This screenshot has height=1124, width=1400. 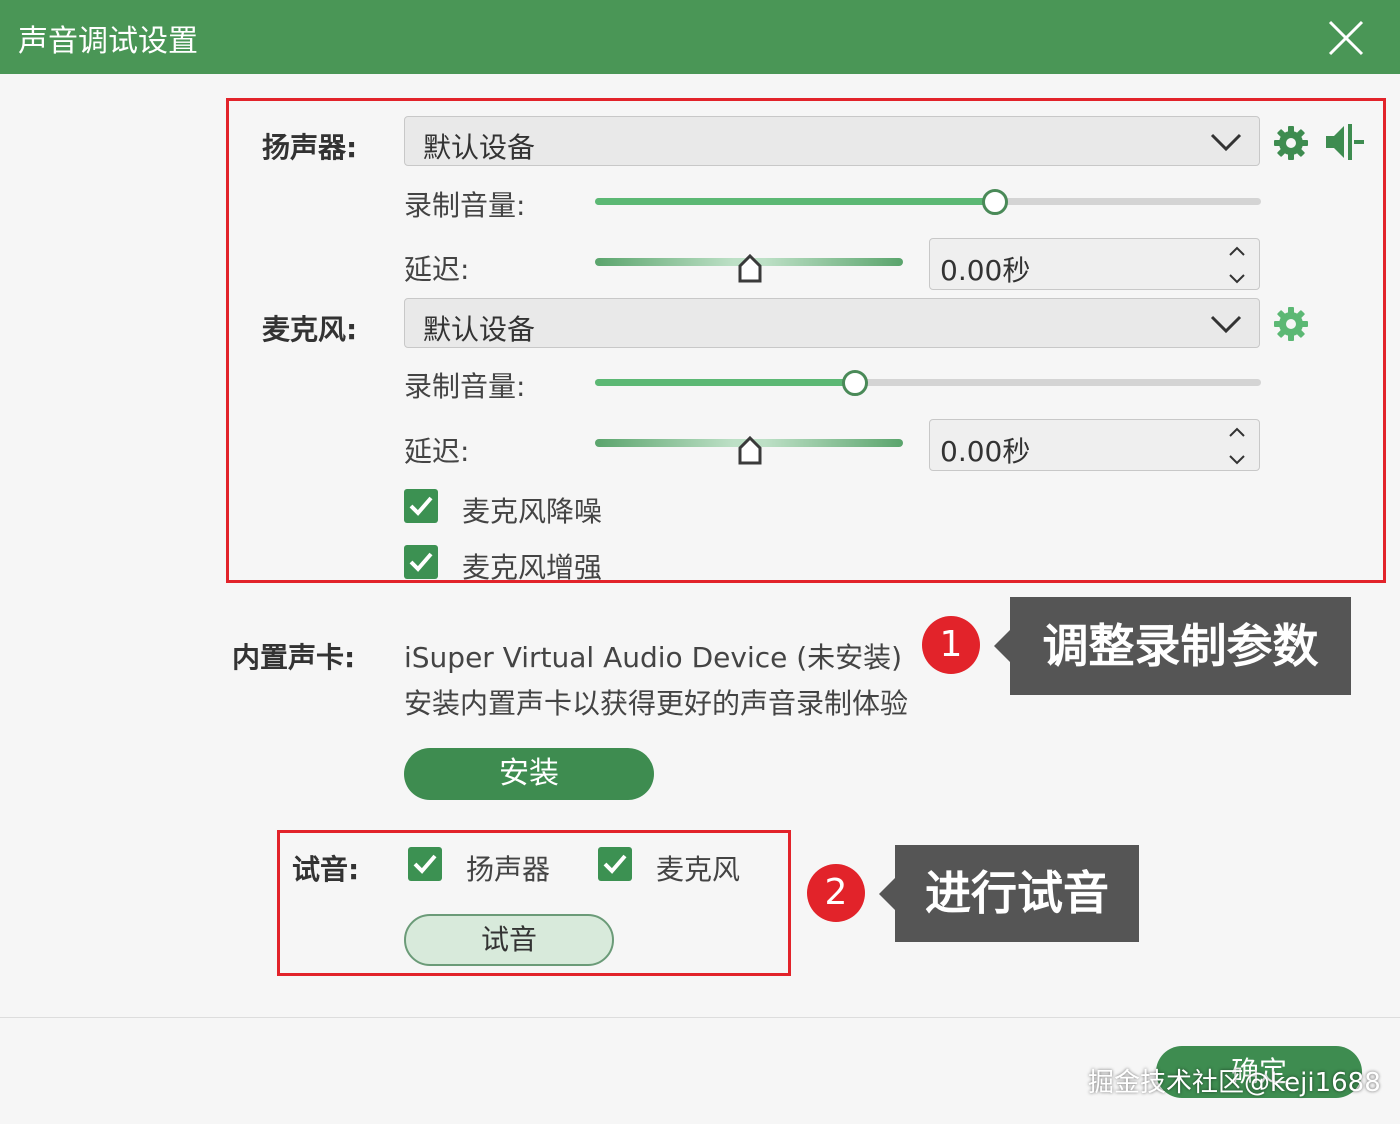 I want to click on speaker-volume-slider, so click(x=928, y=201).